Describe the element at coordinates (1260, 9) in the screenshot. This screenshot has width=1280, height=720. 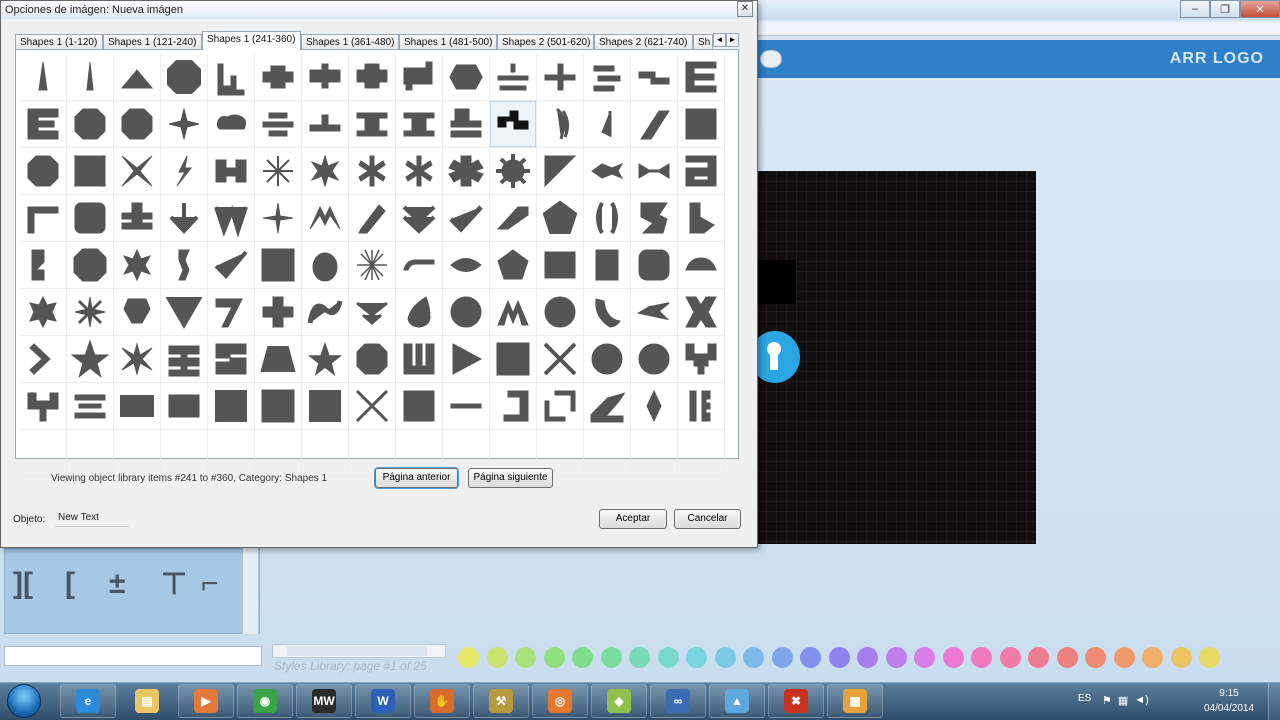
I see `close-window-button: ✕` at that location.